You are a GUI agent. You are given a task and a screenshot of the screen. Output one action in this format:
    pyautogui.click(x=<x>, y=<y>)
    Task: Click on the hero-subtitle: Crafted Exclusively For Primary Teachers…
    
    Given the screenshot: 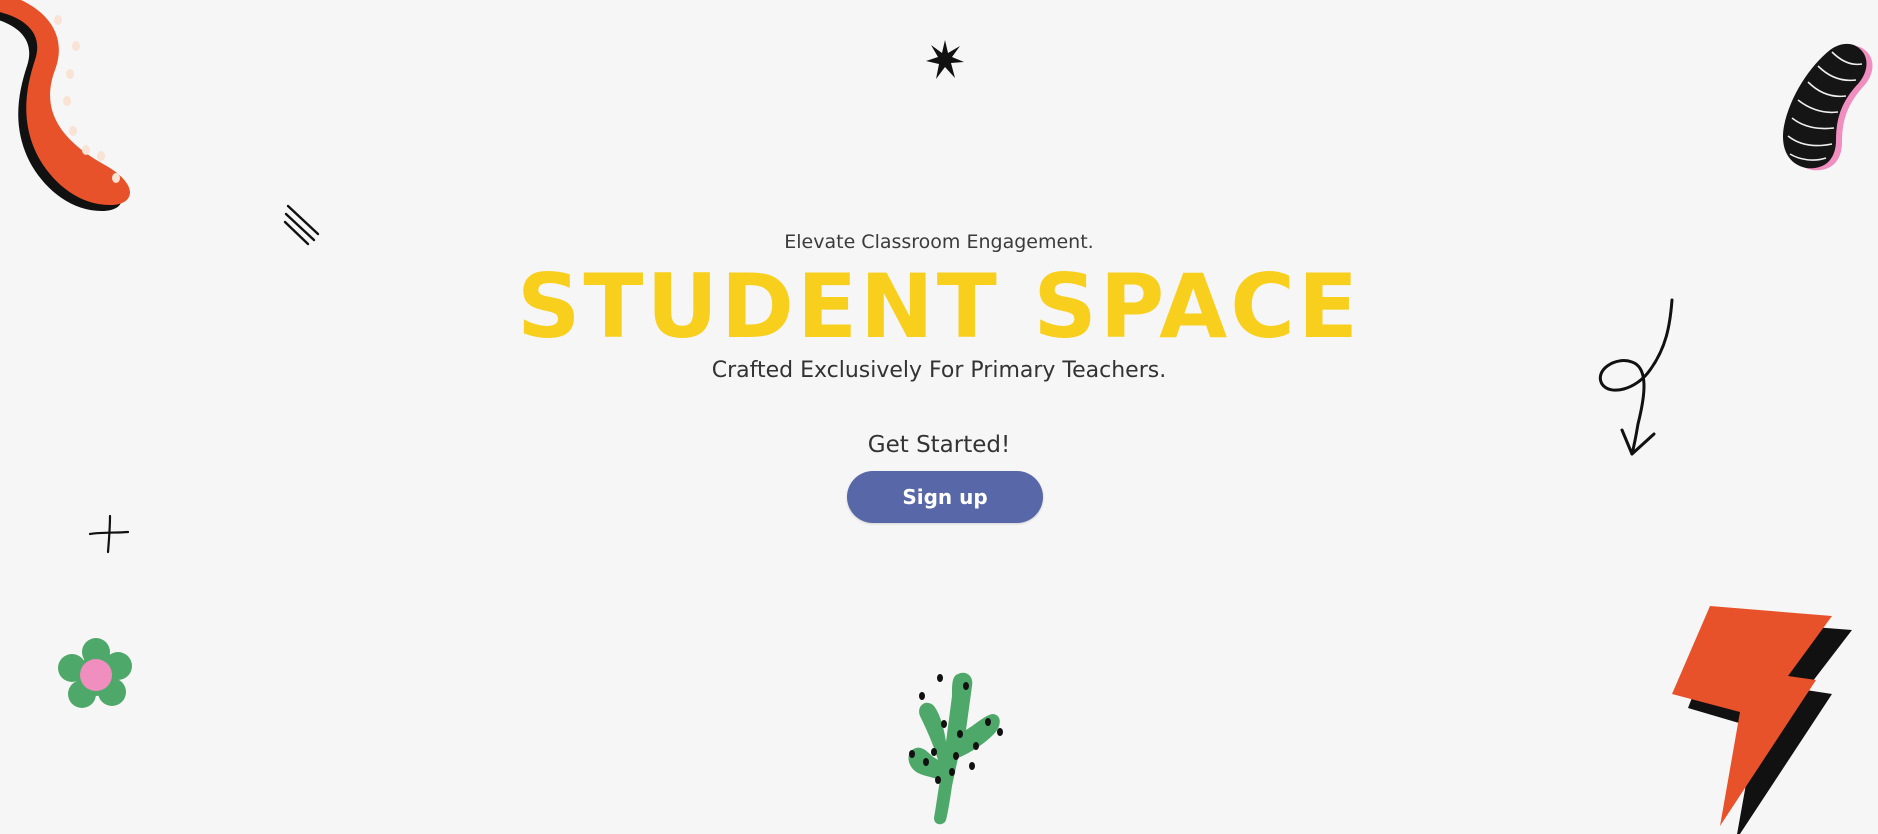 What is the action you would take?
    pyautogui.click(x=939, y=370)
    